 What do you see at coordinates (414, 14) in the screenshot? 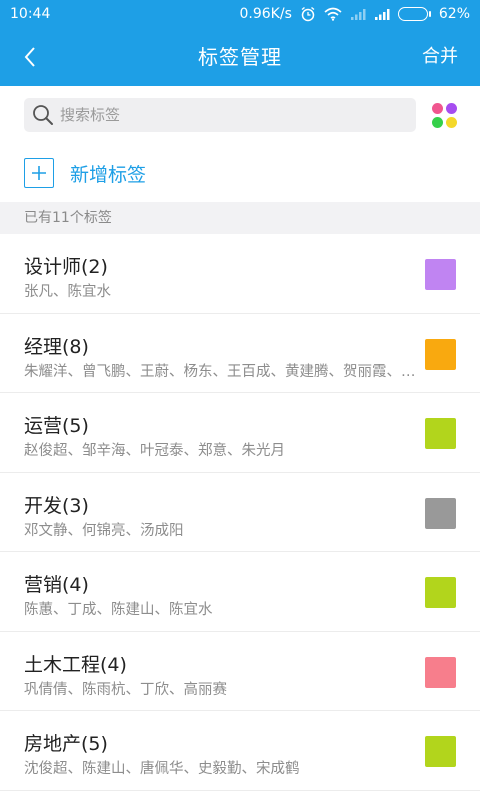
I see `battery-icon` at bounding box center [414, 14].